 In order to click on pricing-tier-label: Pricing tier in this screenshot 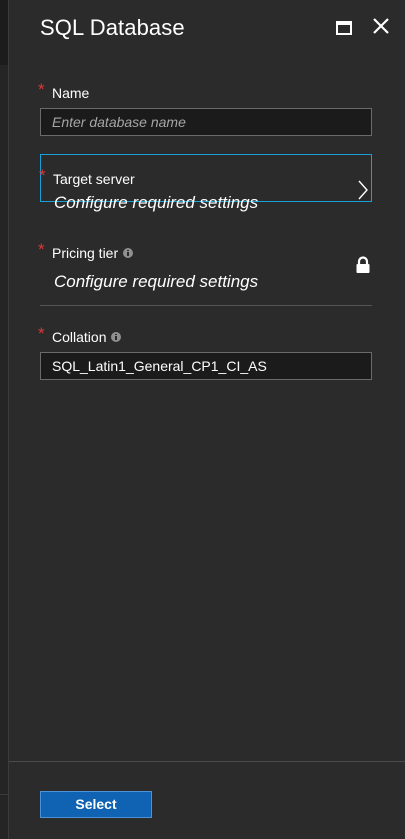, I will do `click(85, 253)`.